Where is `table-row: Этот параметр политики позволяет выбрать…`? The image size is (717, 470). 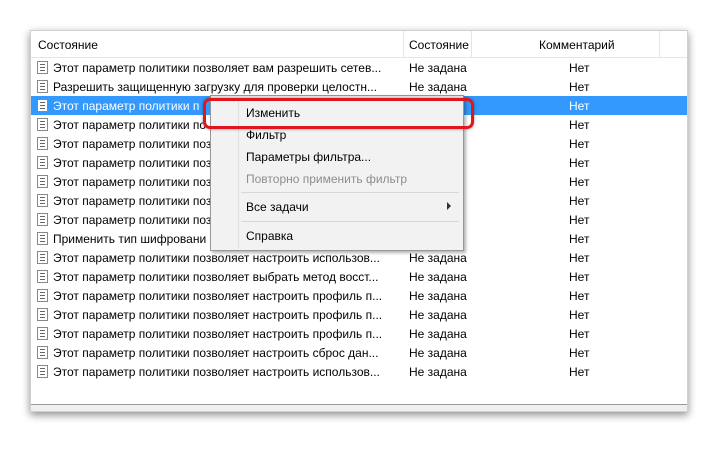 table-row: Этот параметр политики позволяет выбрать… is located at coordinates (359, 276).